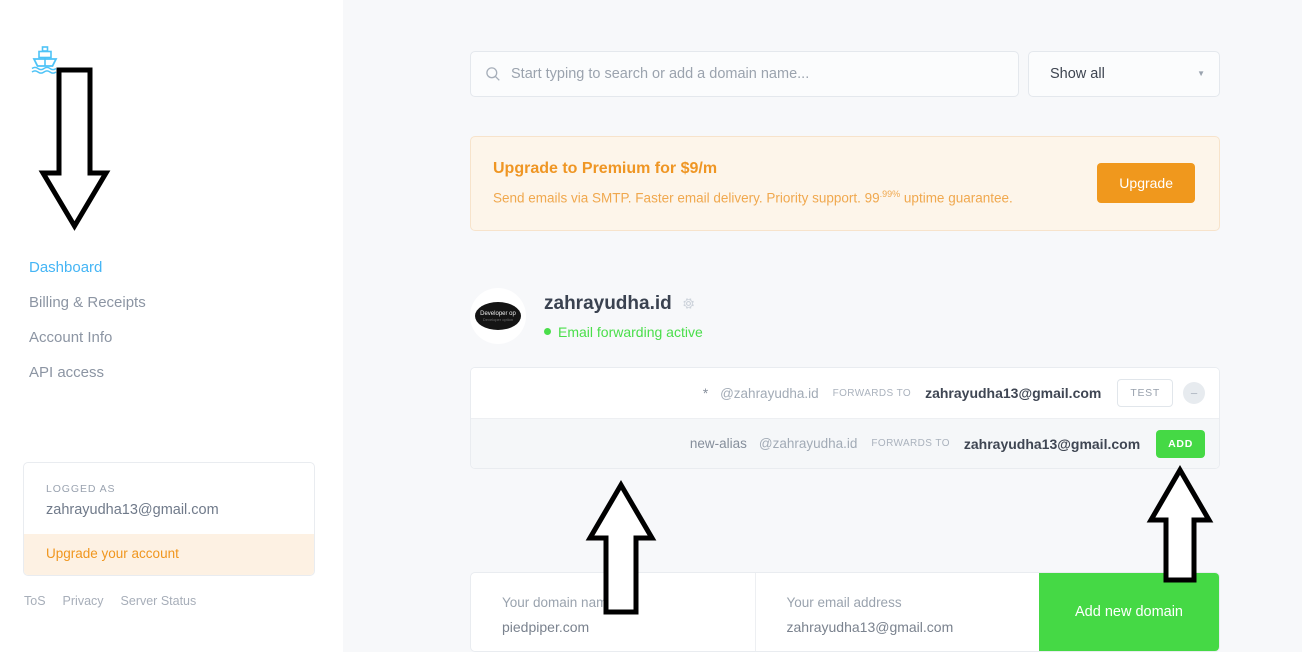  What do you see at coordinates (910, 443) in the screenshot?
I see `new-alias-forwards-label: FORWARDS TO` at bounding box center [910, 443].